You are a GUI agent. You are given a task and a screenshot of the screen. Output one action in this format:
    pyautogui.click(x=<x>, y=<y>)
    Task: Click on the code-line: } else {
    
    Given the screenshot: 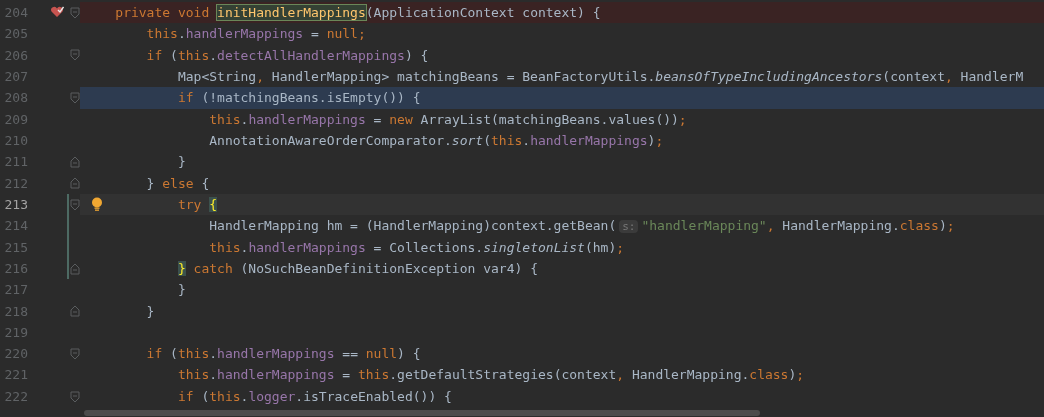 What is the action you would take?
    pyautogui.click(x=178, y=183)
    